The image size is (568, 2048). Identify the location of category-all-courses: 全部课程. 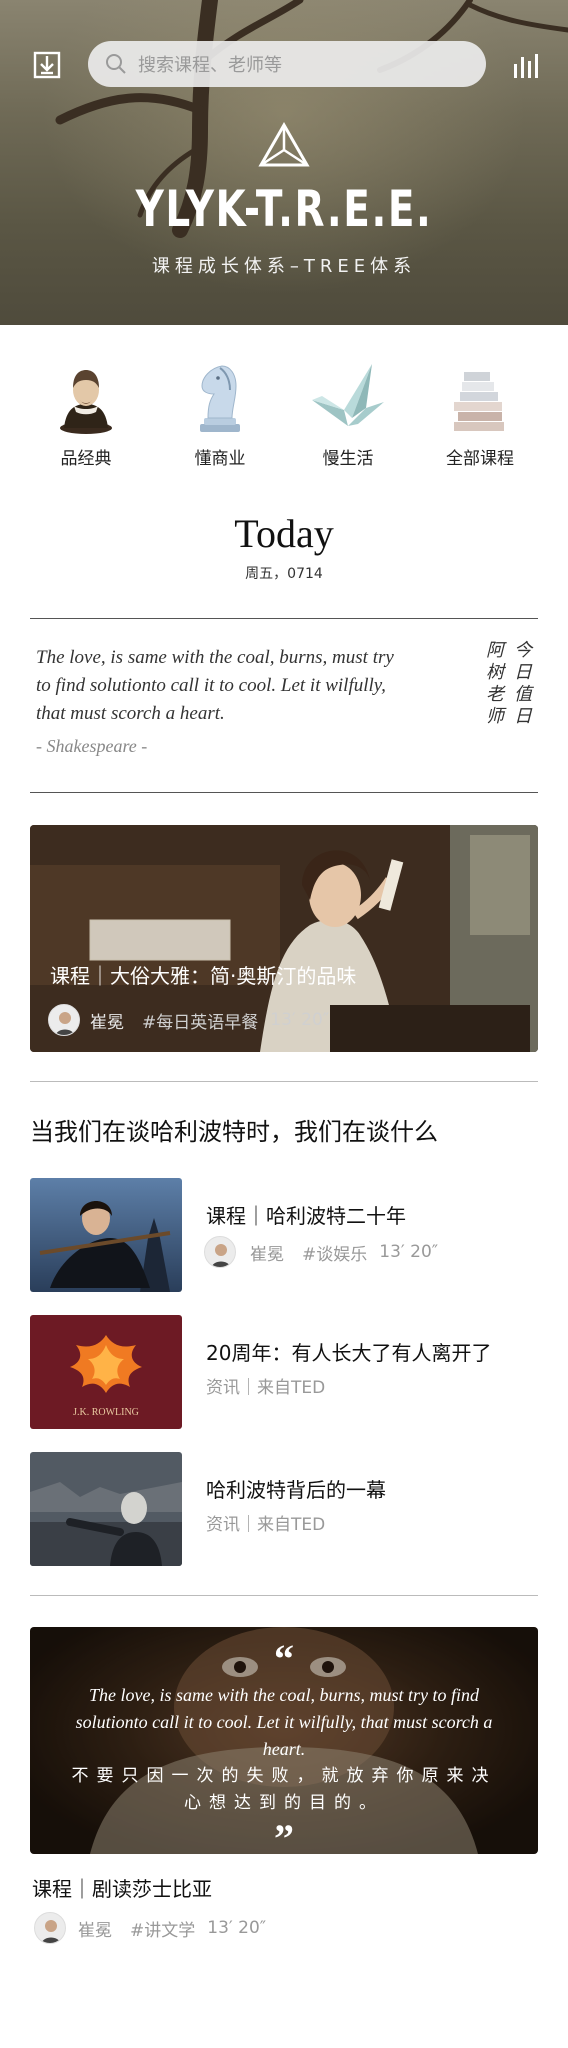
(480, 414).